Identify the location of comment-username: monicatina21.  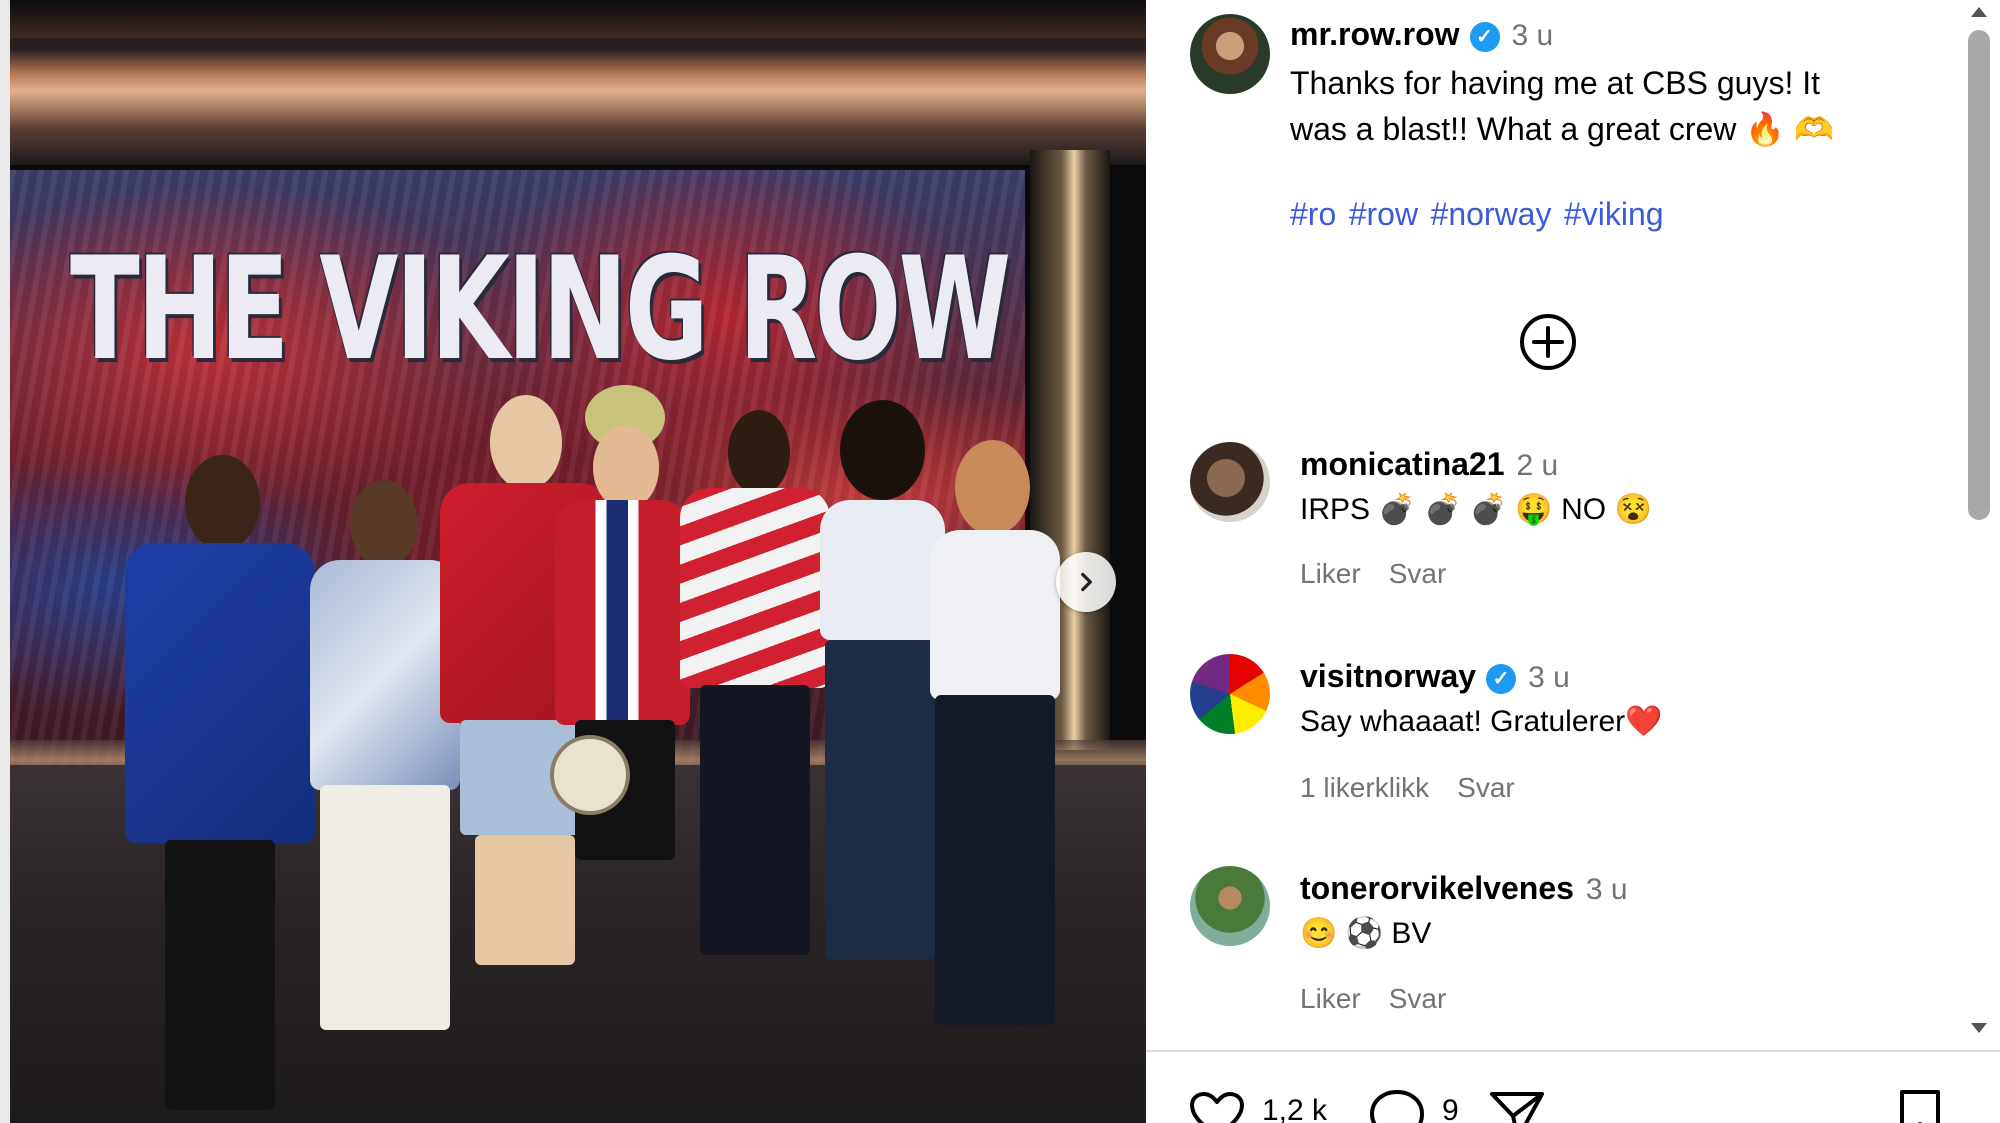
(1402, 464).